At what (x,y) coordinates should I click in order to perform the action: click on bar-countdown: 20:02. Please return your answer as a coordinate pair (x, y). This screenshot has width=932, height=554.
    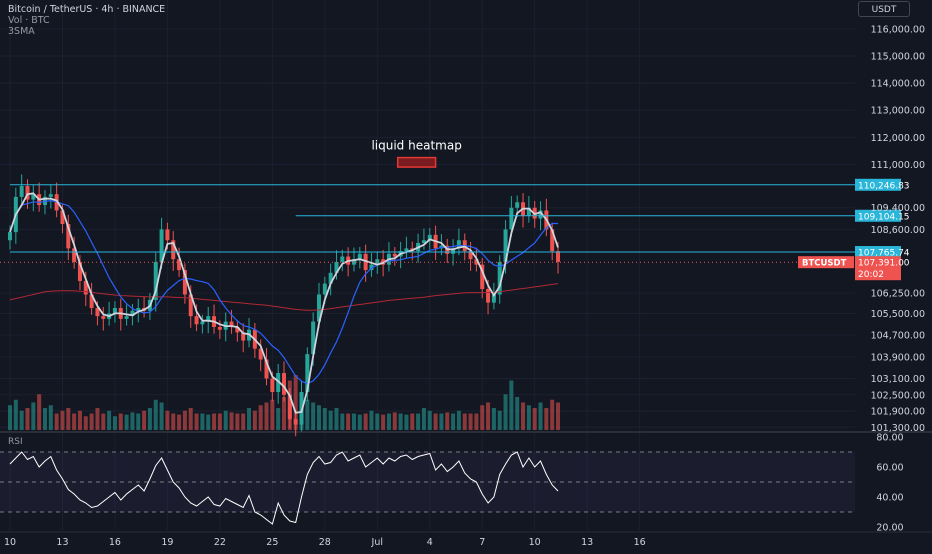
    Looking at the image, I should click on (871, 275).